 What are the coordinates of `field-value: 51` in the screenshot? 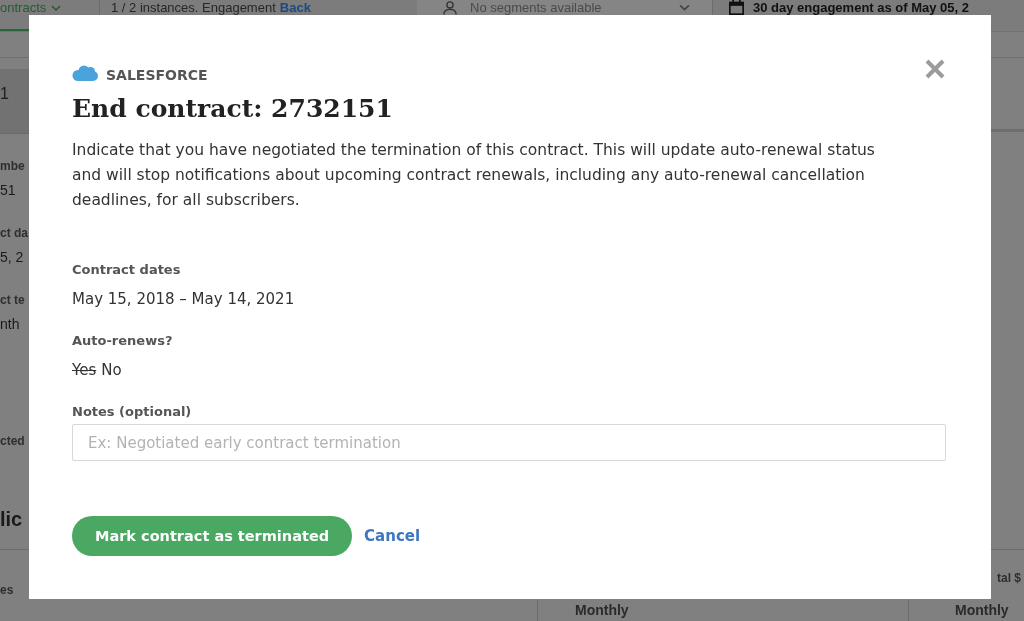 It's located at (8, 190).